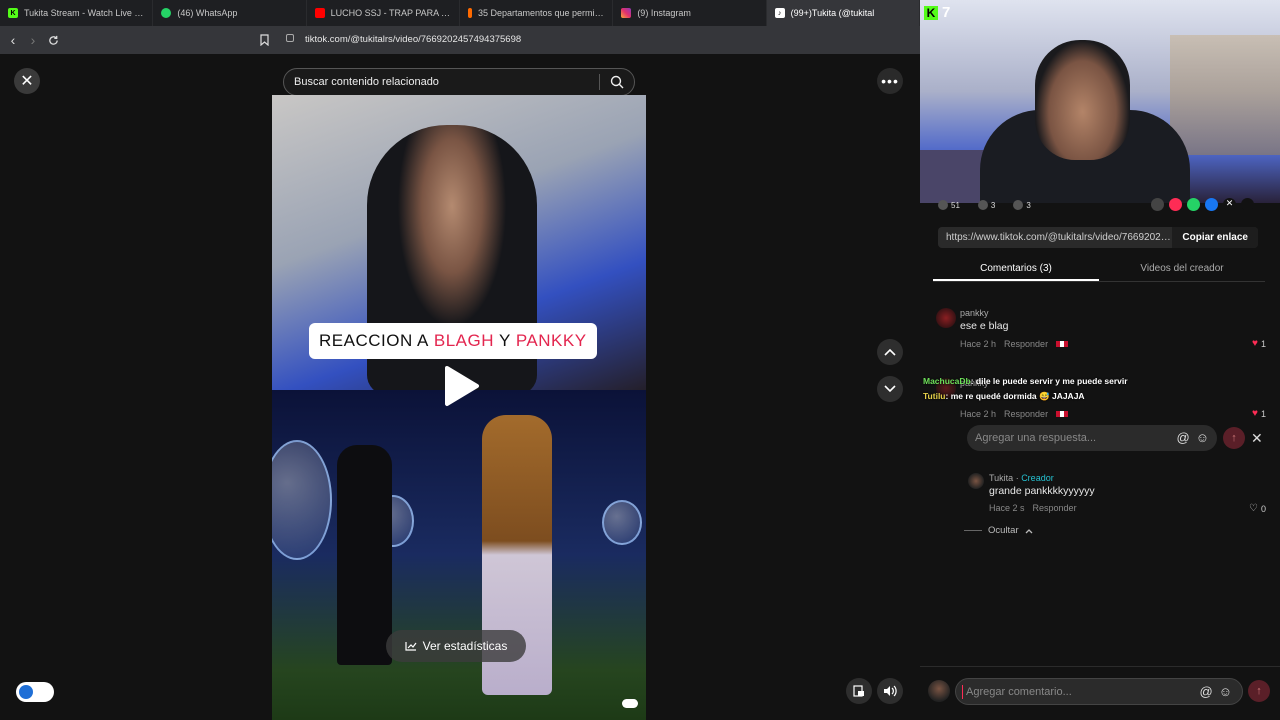 The width and height of the screenshot is (1280, 720). I want to click on close-icon: ✕, so click(1257, 438).